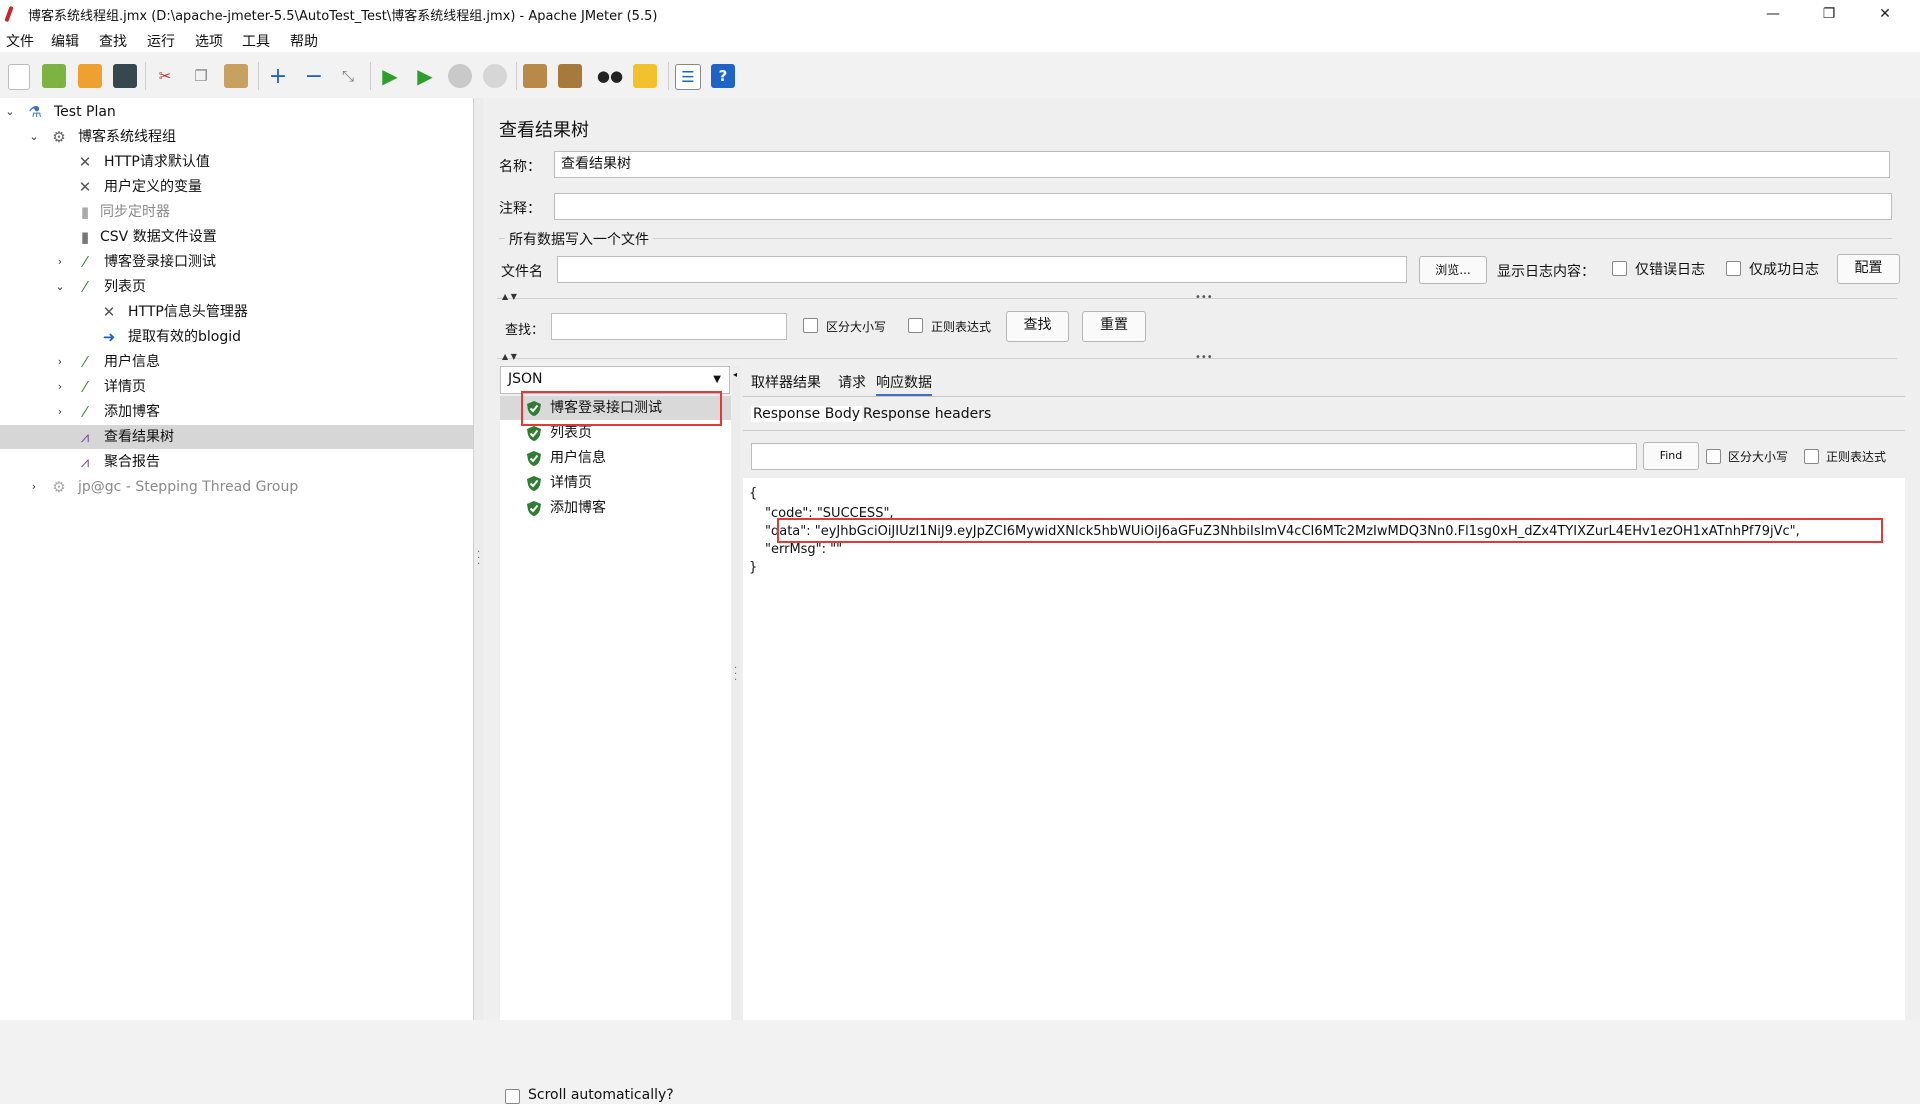 The image size is (1920, 1104). What do you see at coordinates (304, 41) in the screenshot?
I see `menu-help: 帮助` at bounding box center [304, 41].